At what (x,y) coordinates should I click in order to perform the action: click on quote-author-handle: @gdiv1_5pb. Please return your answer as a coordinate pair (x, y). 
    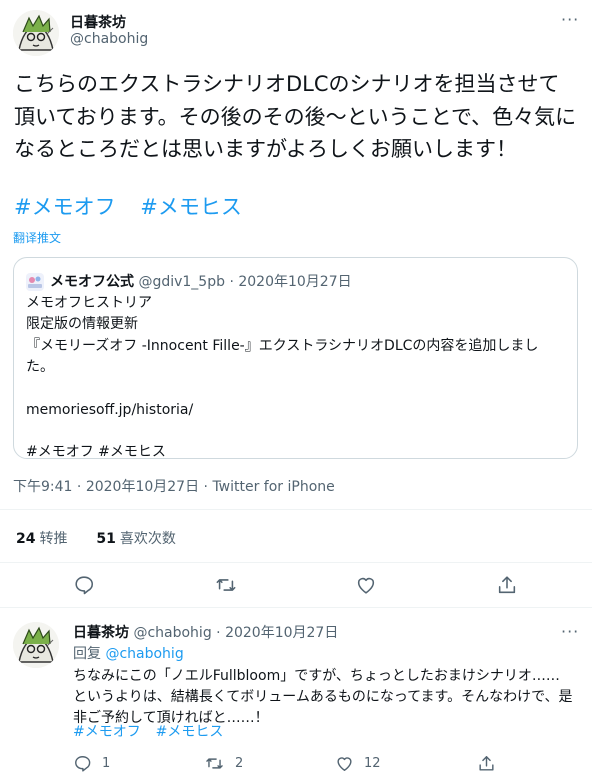
    Looking at the image, I should click on (181, 282).